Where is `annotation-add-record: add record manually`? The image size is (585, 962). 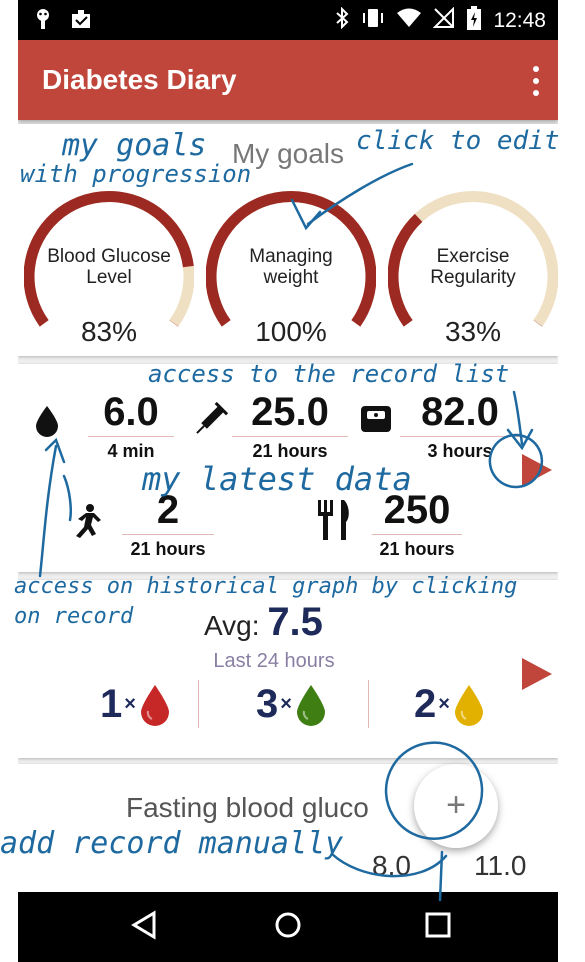
annotation-add-record: add record manually is located at coordinates (172, 843).